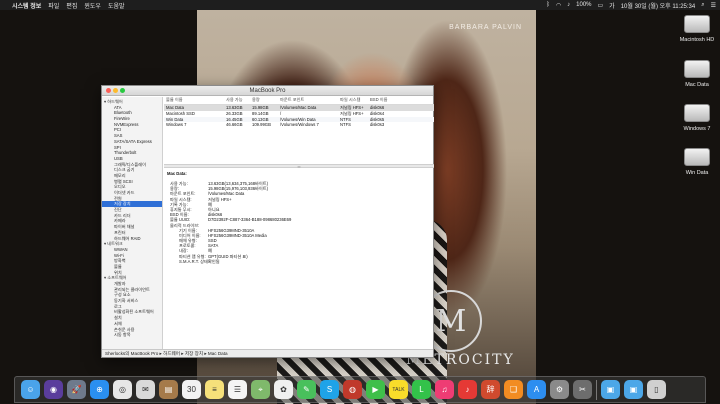 This screenshot has width=720, height=404. Describe the element at coordinates (377, 125) in the screenshot. I see `table-cell: disk0s3` at that location.